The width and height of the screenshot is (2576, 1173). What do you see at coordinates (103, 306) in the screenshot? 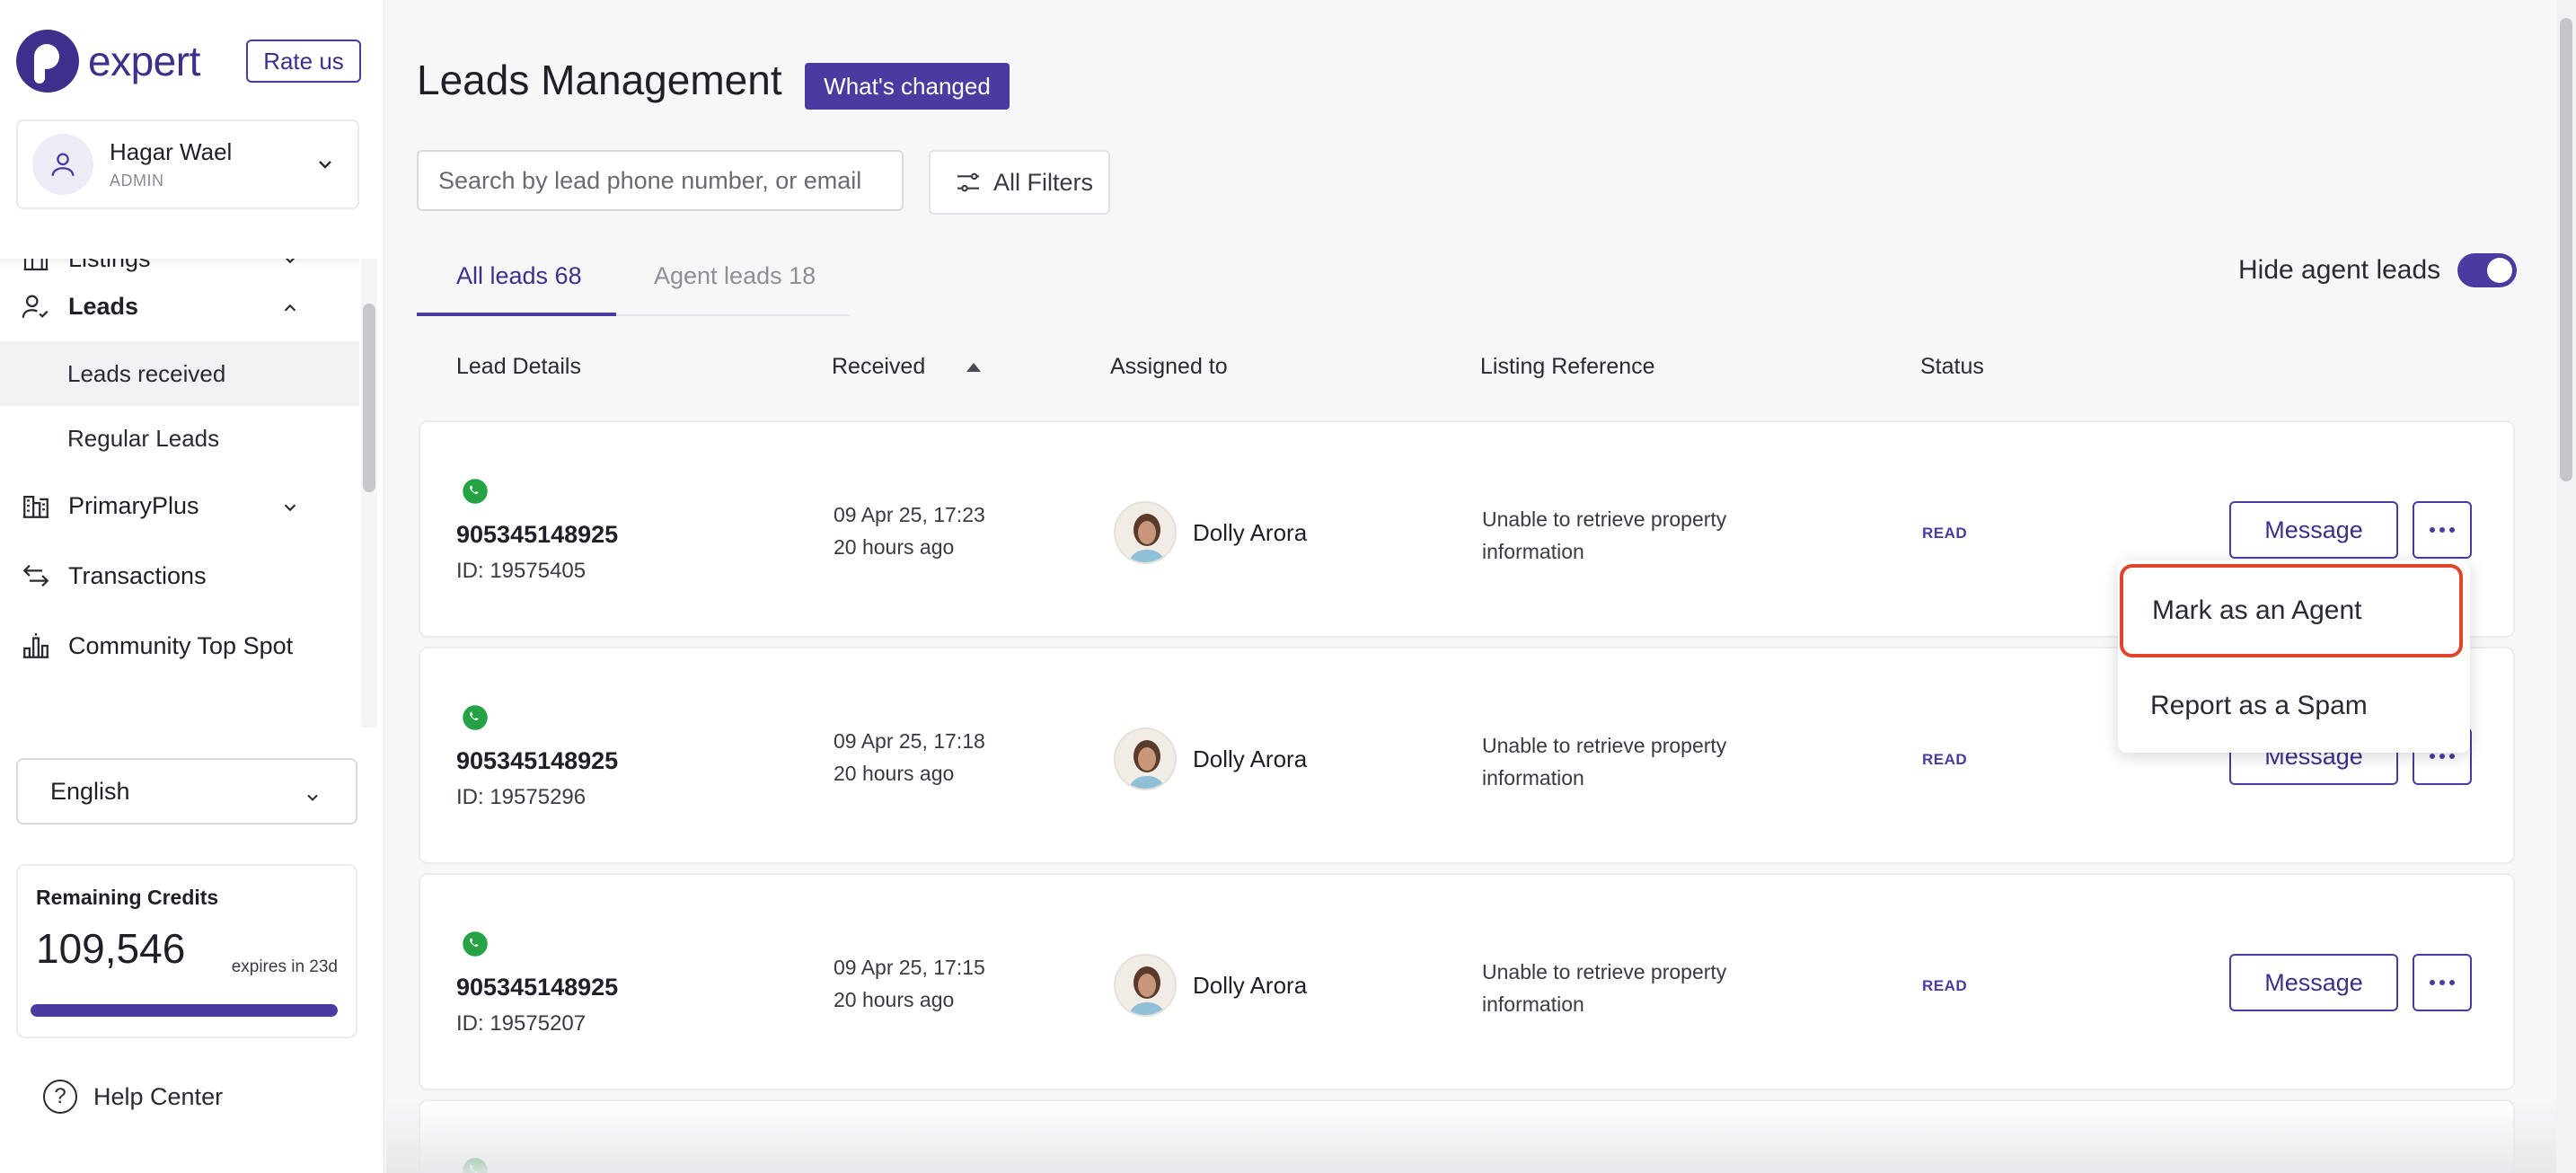
I see `sidebar-item-label: Leads` at bounding box center [103, 306].